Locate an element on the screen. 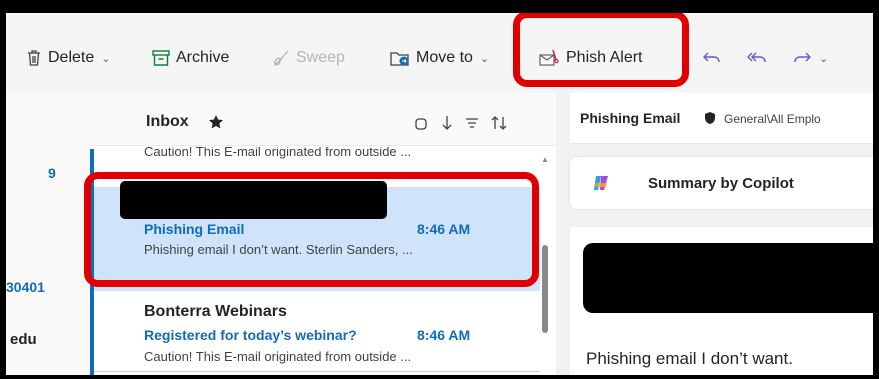 Image resolution: width=879 pixels, height=379 pixels. email-body-text: Phishing email I don’t want. is located at coordinates (689, 358).